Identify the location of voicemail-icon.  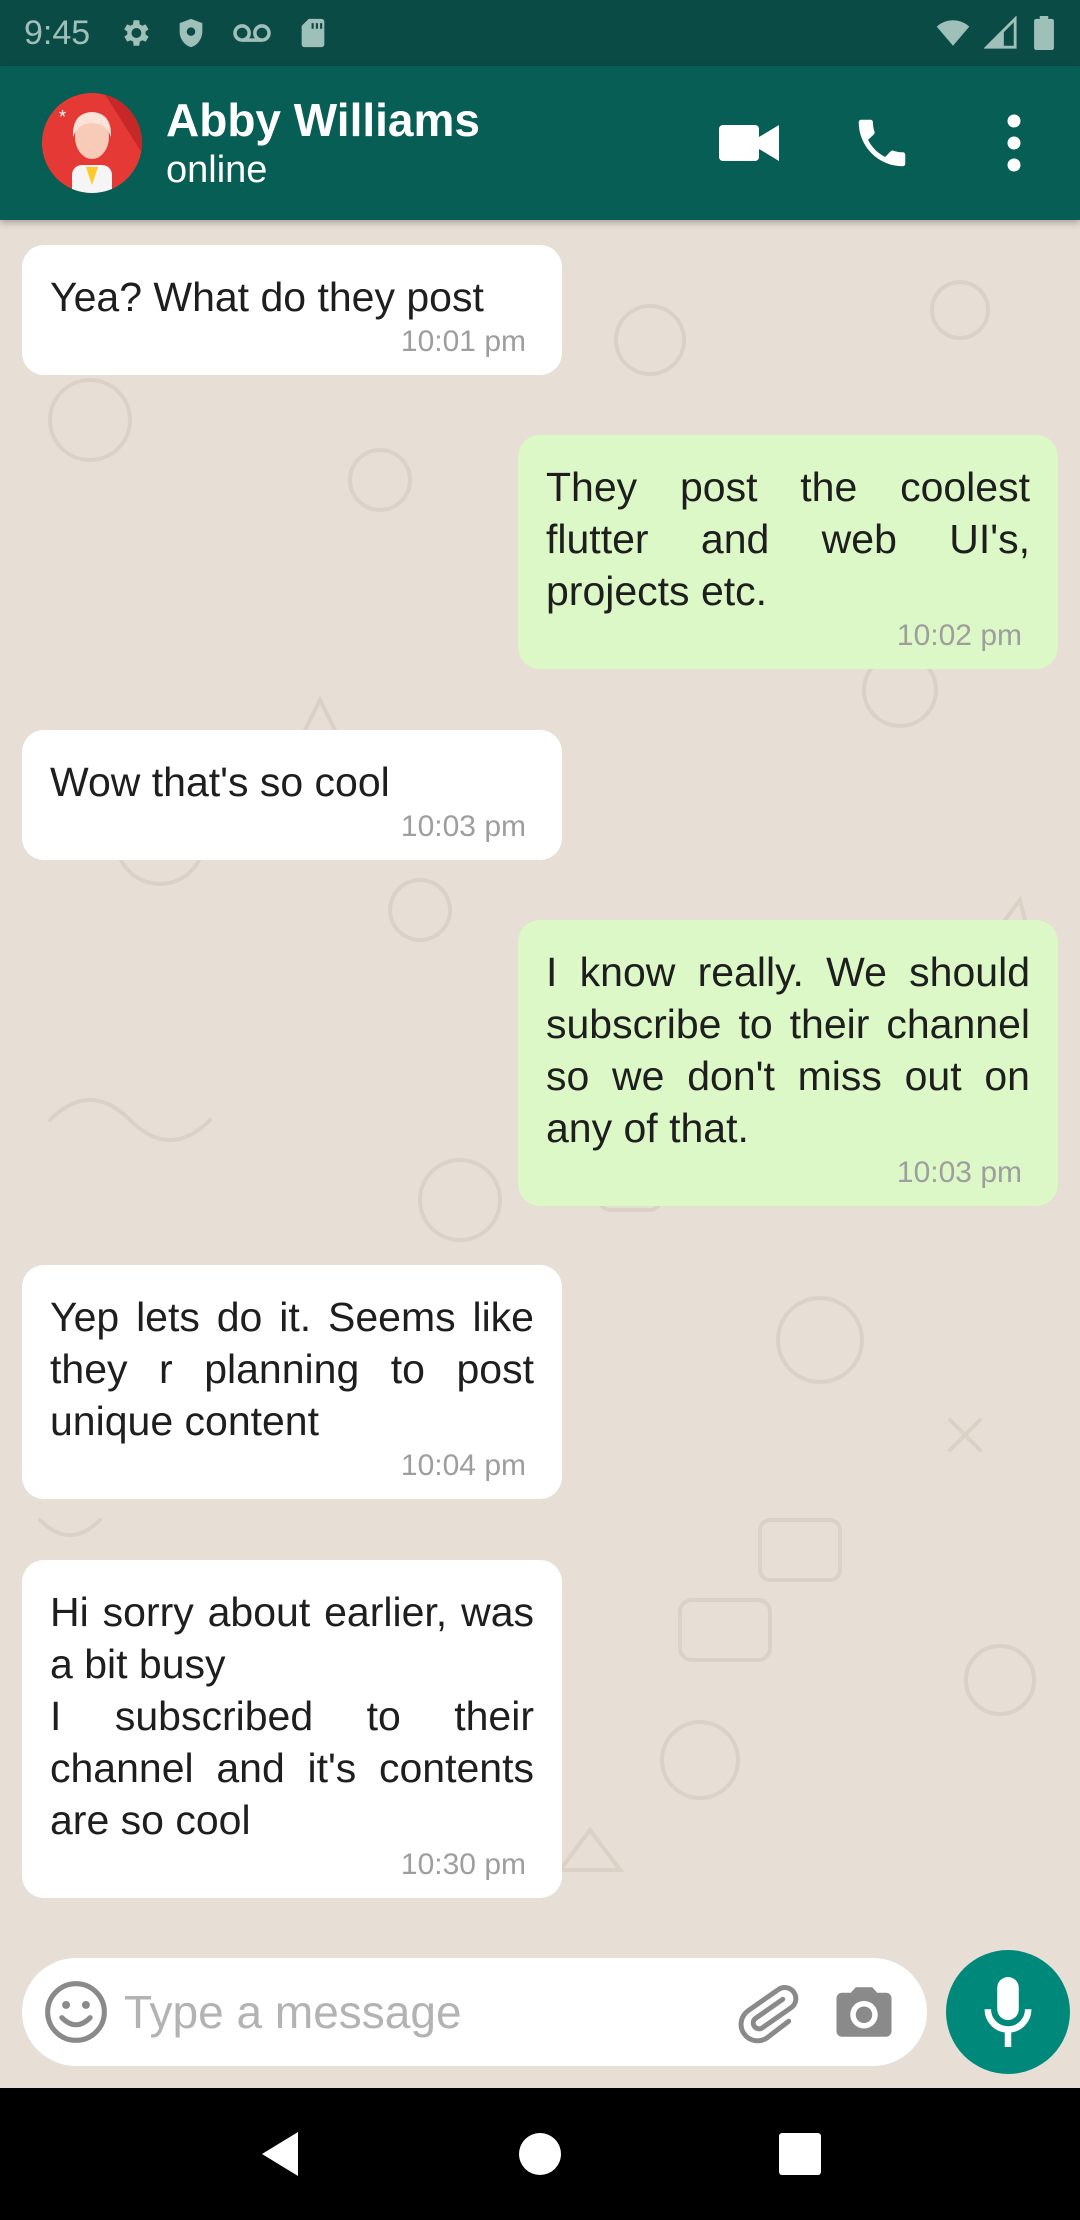
(252, 33).